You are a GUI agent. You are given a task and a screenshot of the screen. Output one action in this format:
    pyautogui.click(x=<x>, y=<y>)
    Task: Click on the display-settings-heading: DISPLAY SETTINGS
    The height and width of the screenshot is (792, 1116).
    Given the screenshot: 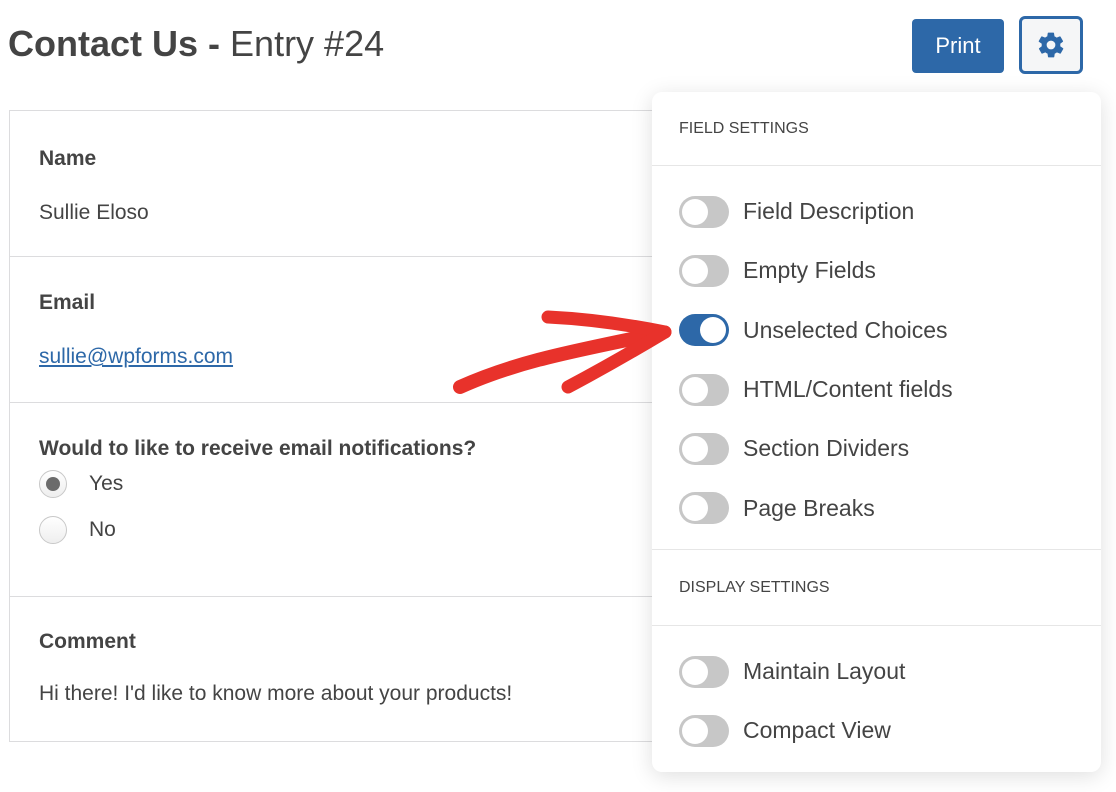 What is the action you would take?
    pyautogui.click(x=876, y=588)
    